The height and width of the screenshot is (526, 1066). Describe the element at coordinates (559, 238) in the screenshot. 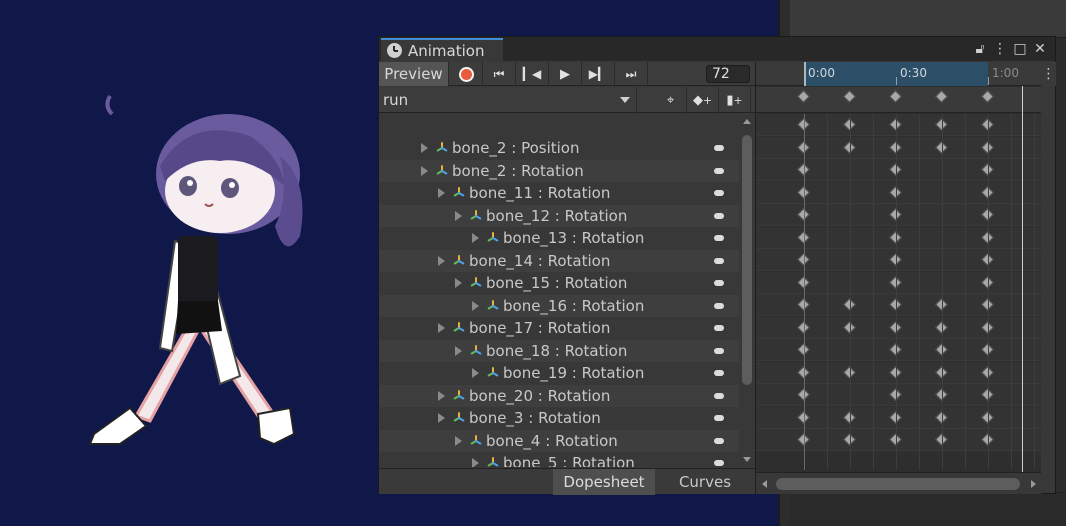

I see `property-row: bone_13 : Rotation` at that location.